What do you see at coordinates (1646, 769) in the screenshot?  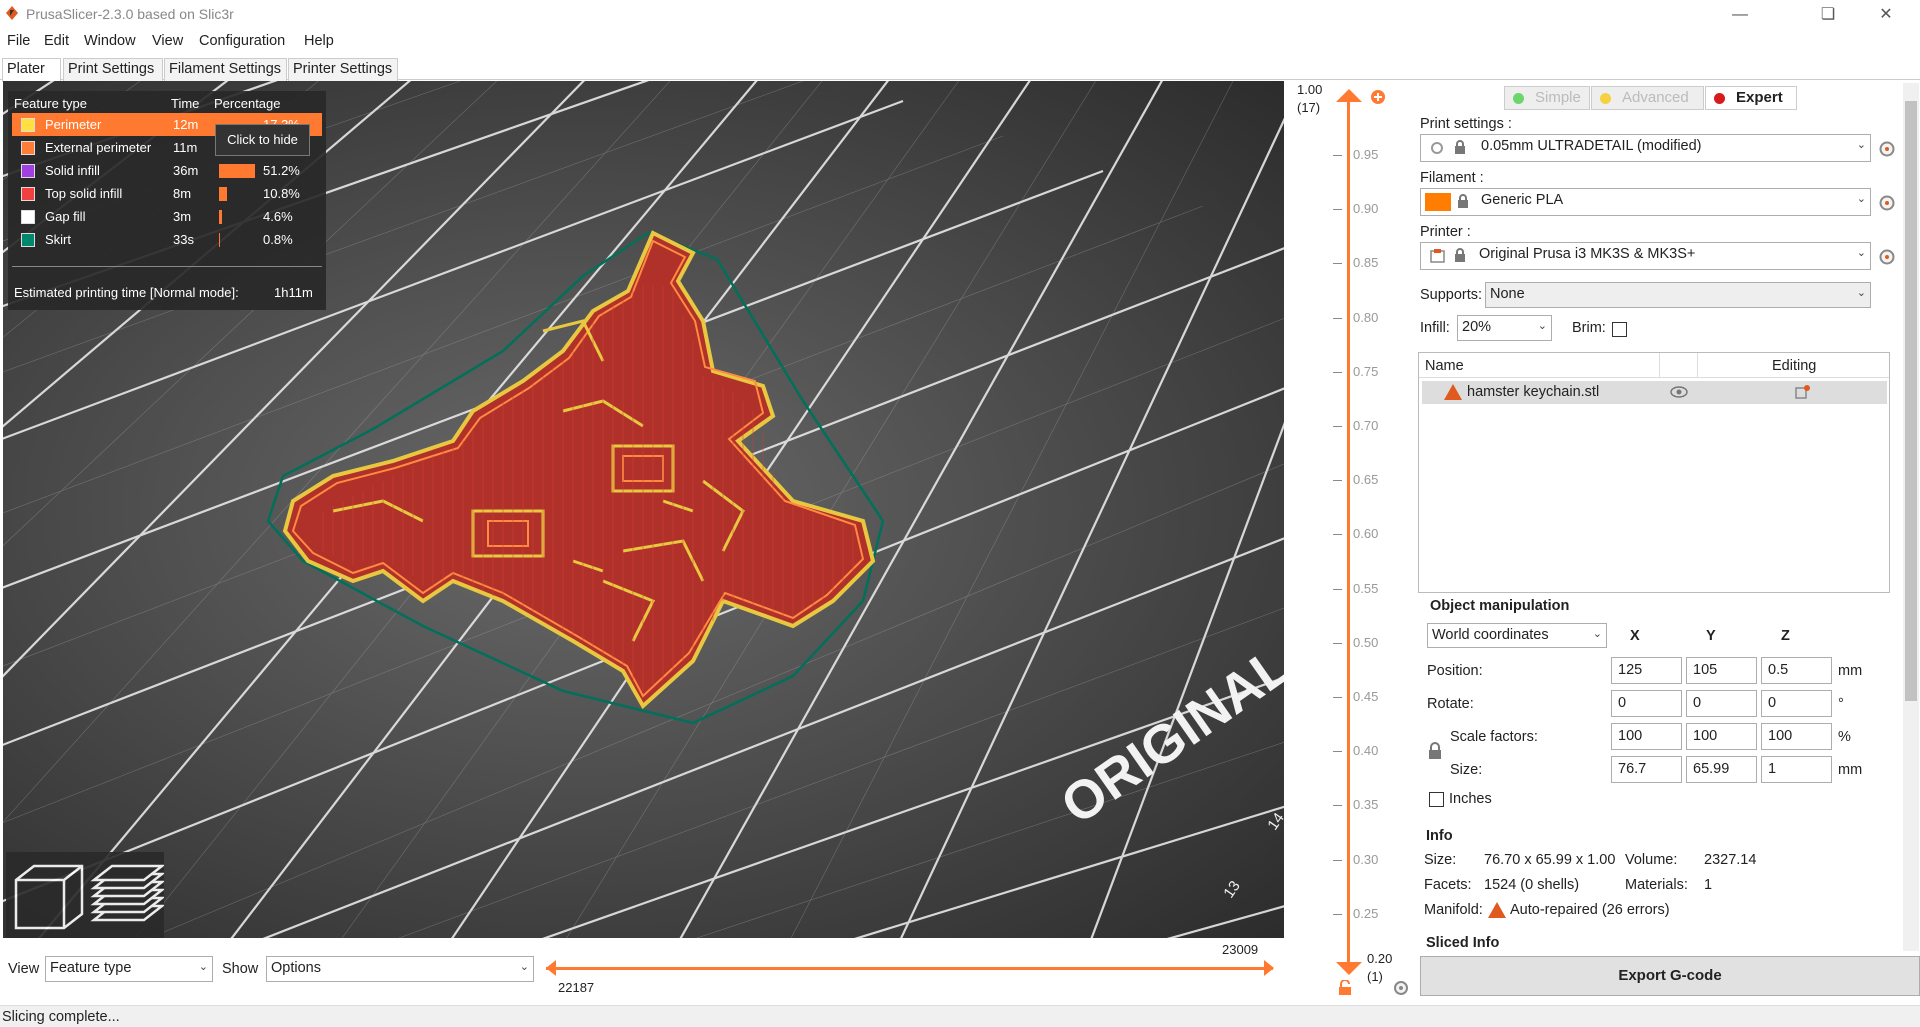 I see `size-x-input: 76.7` at bounding box center [1646, 769].